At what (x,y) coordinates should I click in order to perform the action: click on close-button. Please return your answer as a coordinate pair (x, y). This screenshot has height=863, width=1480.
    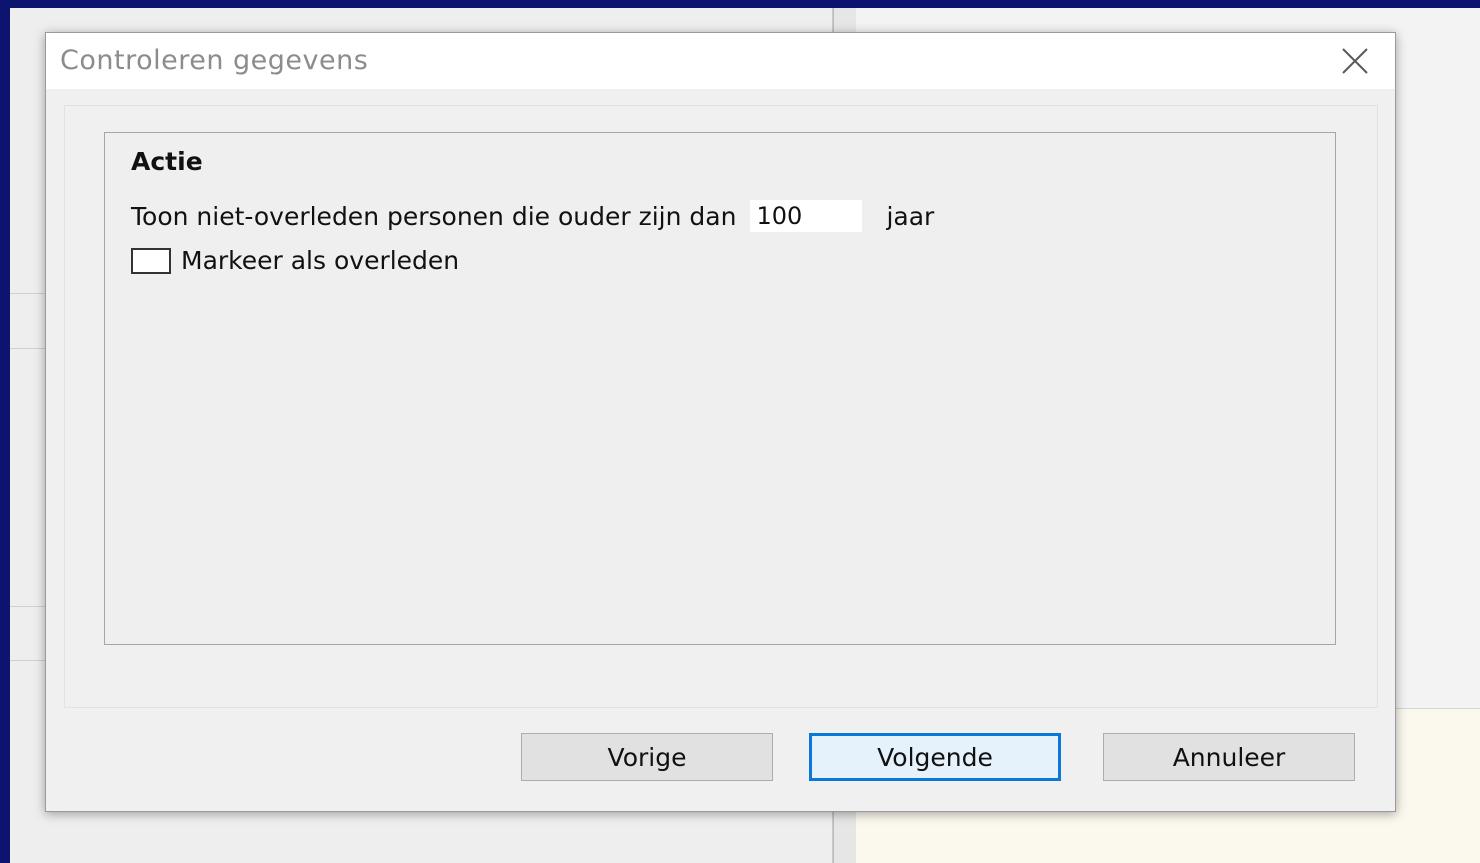
    Looking at the image, I should click on (1355, 61).